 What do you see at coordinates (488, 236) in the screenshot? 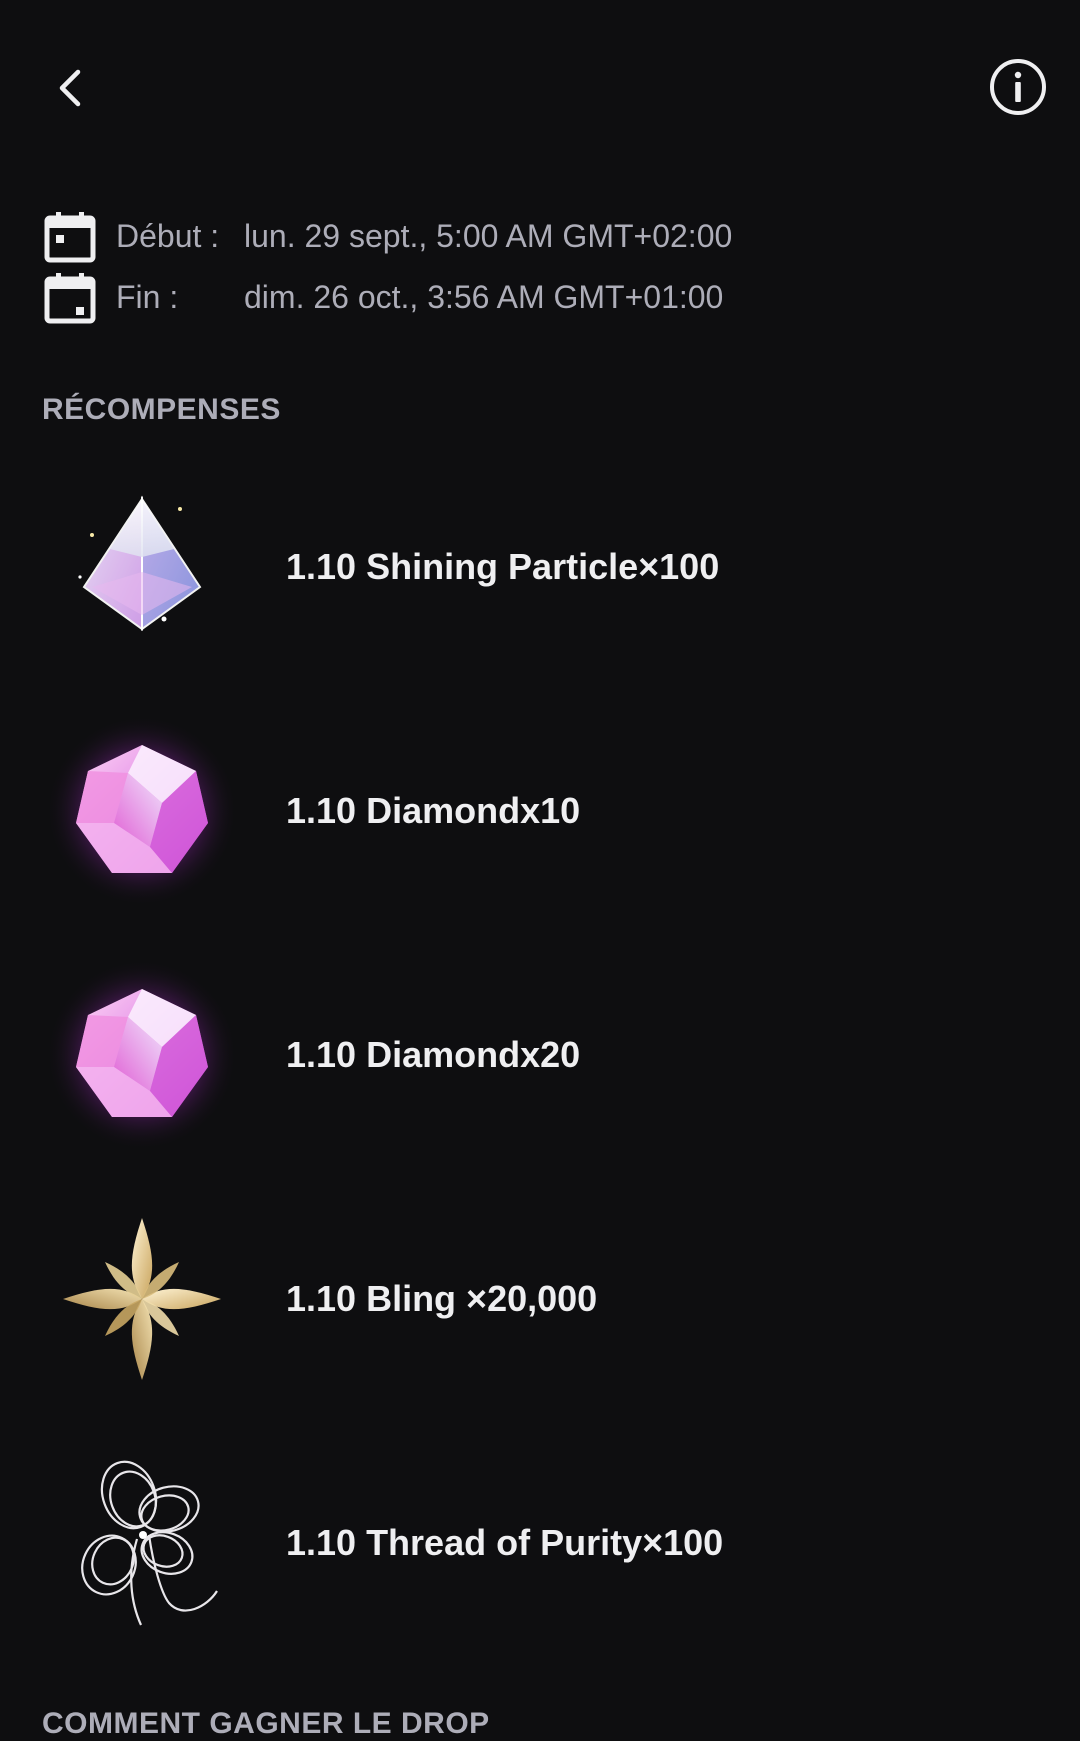
I see `start-date-value: lun. 29 sept., 5:00 AM GMT+02:00` at bounding box center [488, 236].